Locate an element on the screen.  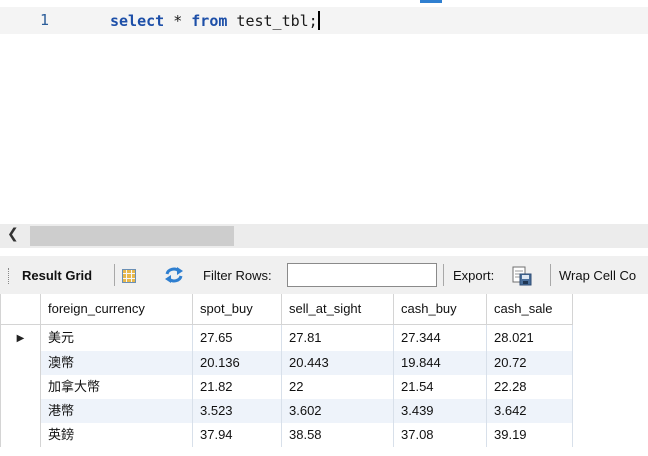
export-label: Export: is located at coordinates (474, 275).